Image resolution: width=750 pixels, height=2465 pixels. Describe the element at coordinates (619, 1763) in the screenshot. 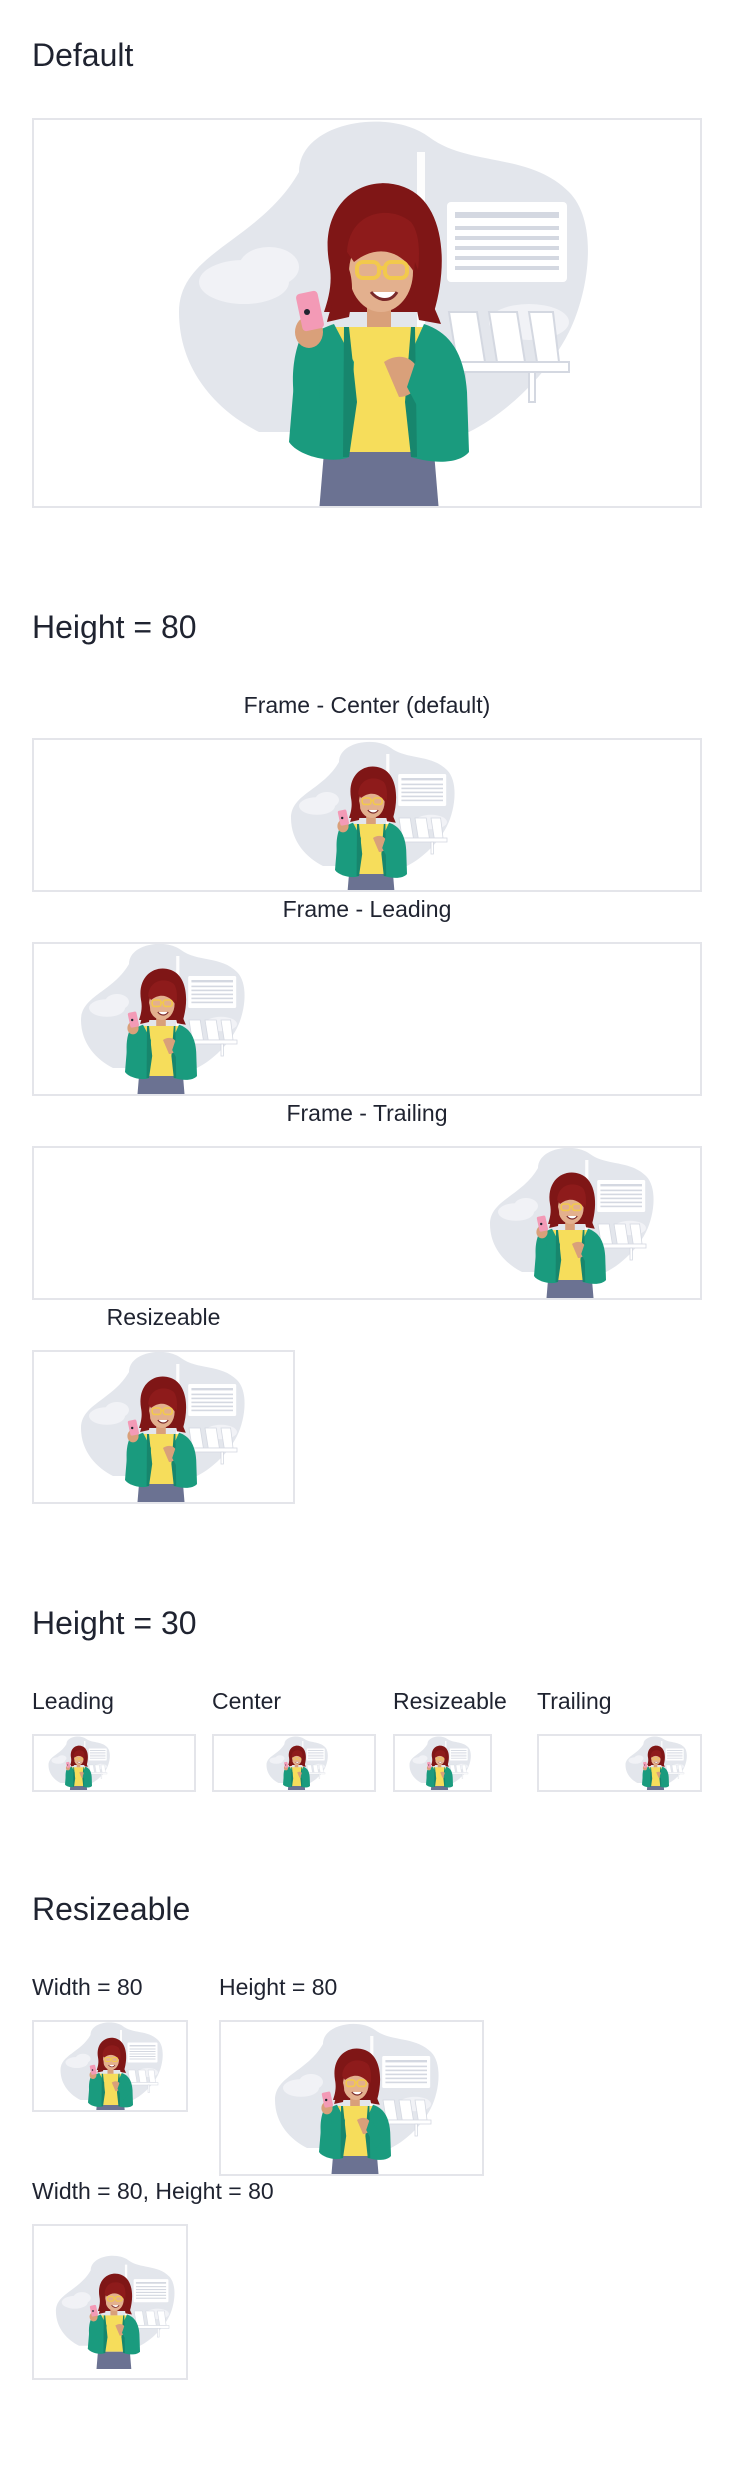

I see `height30-trailing-image-frame` at that location.